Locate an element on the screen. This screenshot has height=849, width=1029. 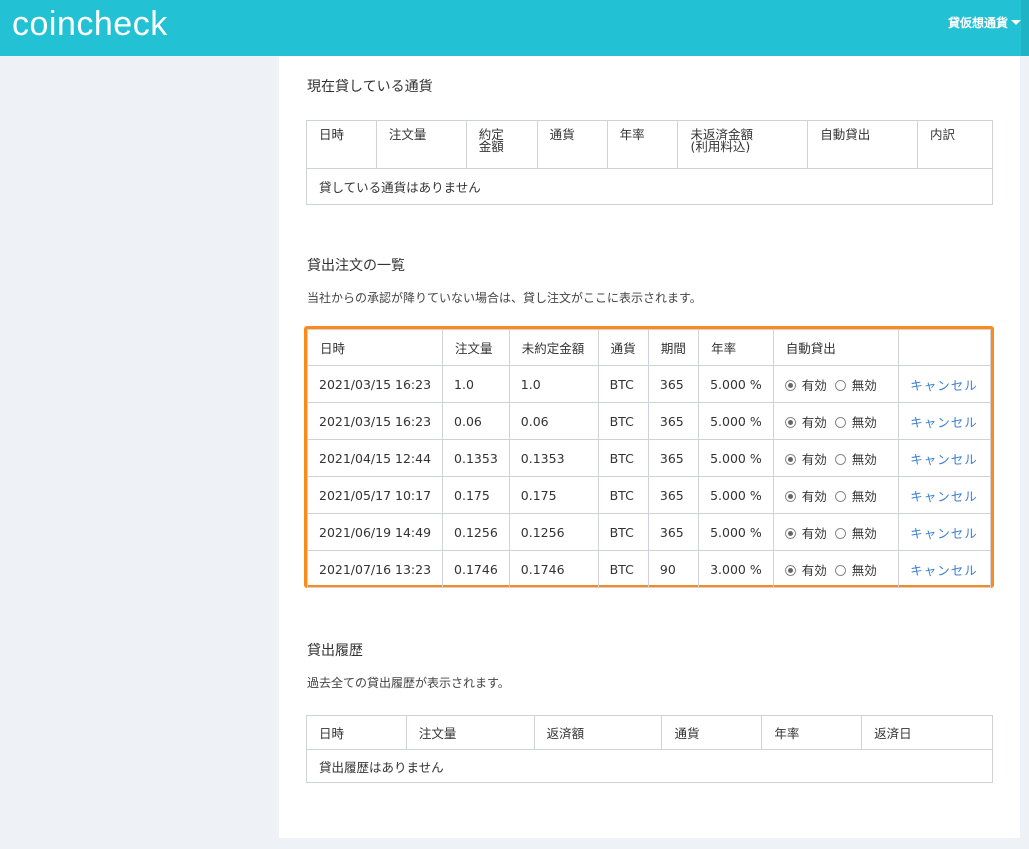
cell-unfilled: 0.175 is located at coordinates (553, 495).